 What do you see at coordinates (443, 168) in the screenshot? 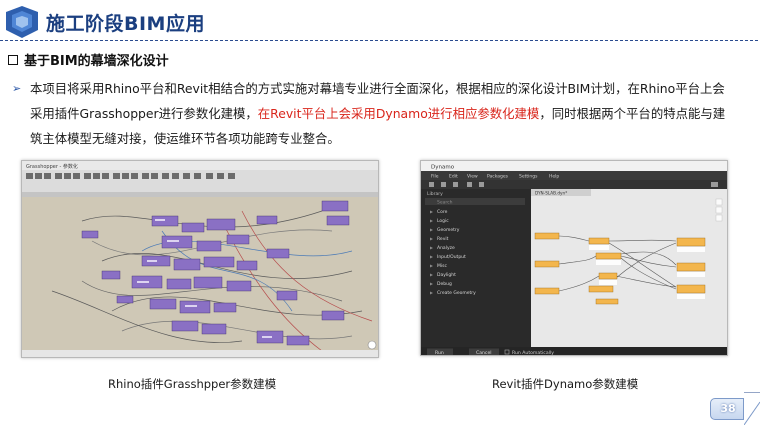
I see `dynamo-window-title: Dynamo` at bounding box center [443, 168].